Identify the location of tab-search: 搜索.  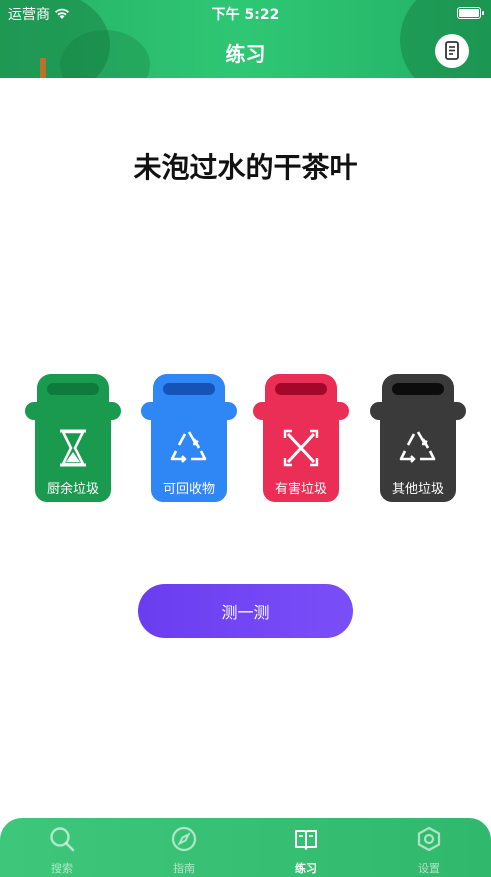
(62, 851).